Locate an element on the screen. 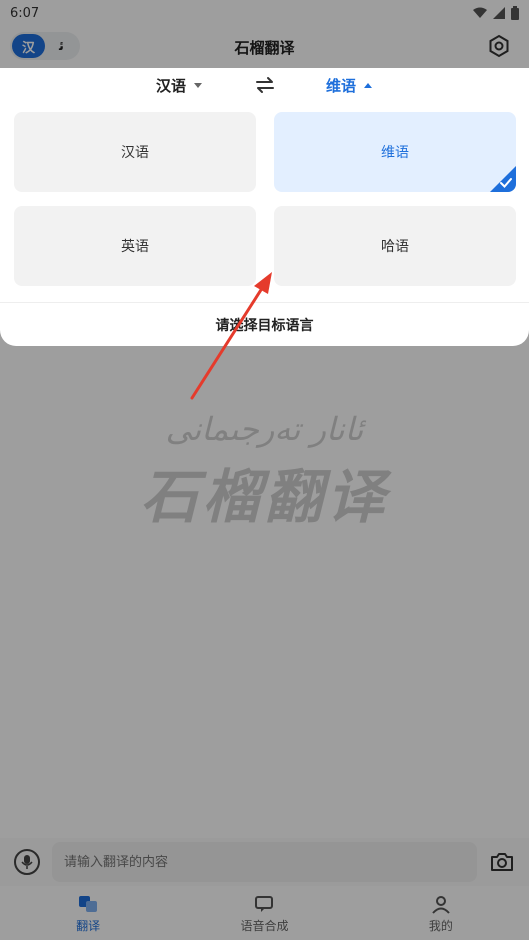 The width and height of the screenshot is (529, 940). language-option-uyghur: 维语 is located at coordinates (395, 152).